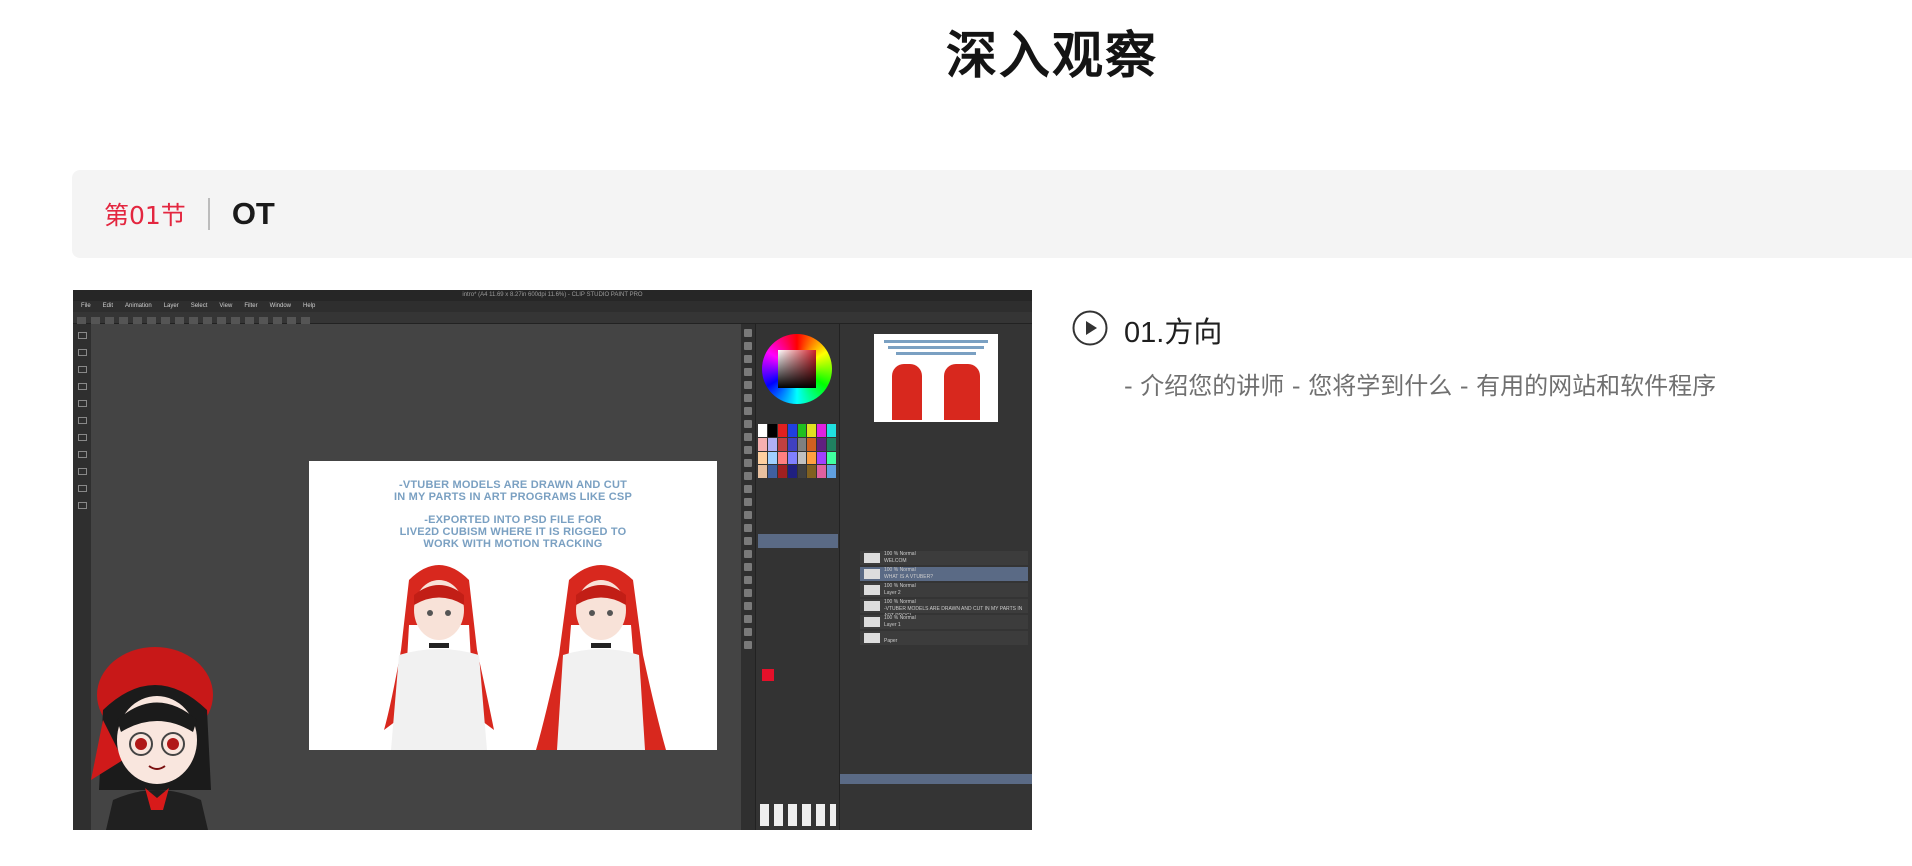 The image size is (1912, 866). What do you see at coordinates (199, 306) in the screenshot?
I see `menu-item: Select` at bounding box center [199, 306].